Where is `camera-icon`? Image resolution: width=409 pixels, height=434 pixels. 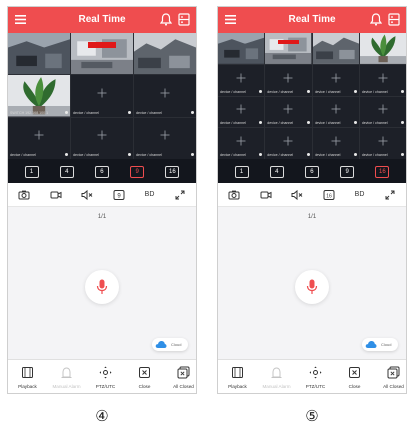 camera-icon is located at coordinates (234, 194).